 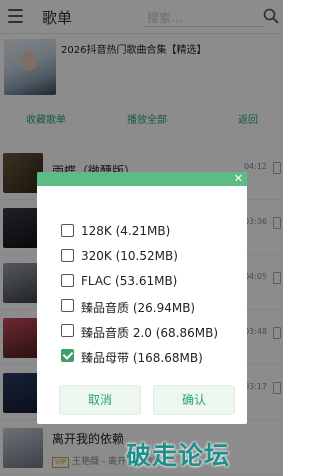 What do you see at coordinates (142, 358) in the screenshot?
I see `option-label: 臻品母带 (168.68MB)` at bounding box center [142, 358].